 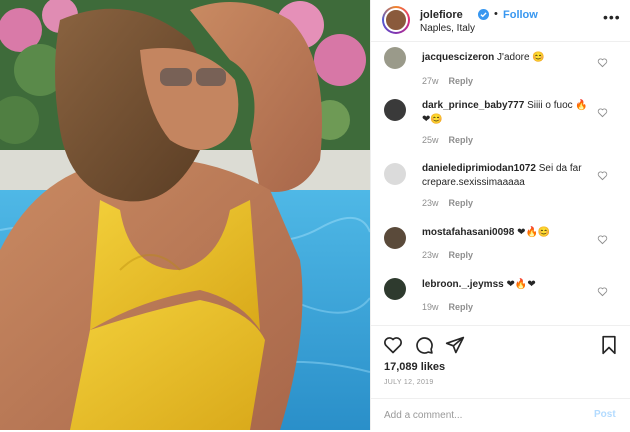 I want to click on story-ring, so click(x=396, y=20).